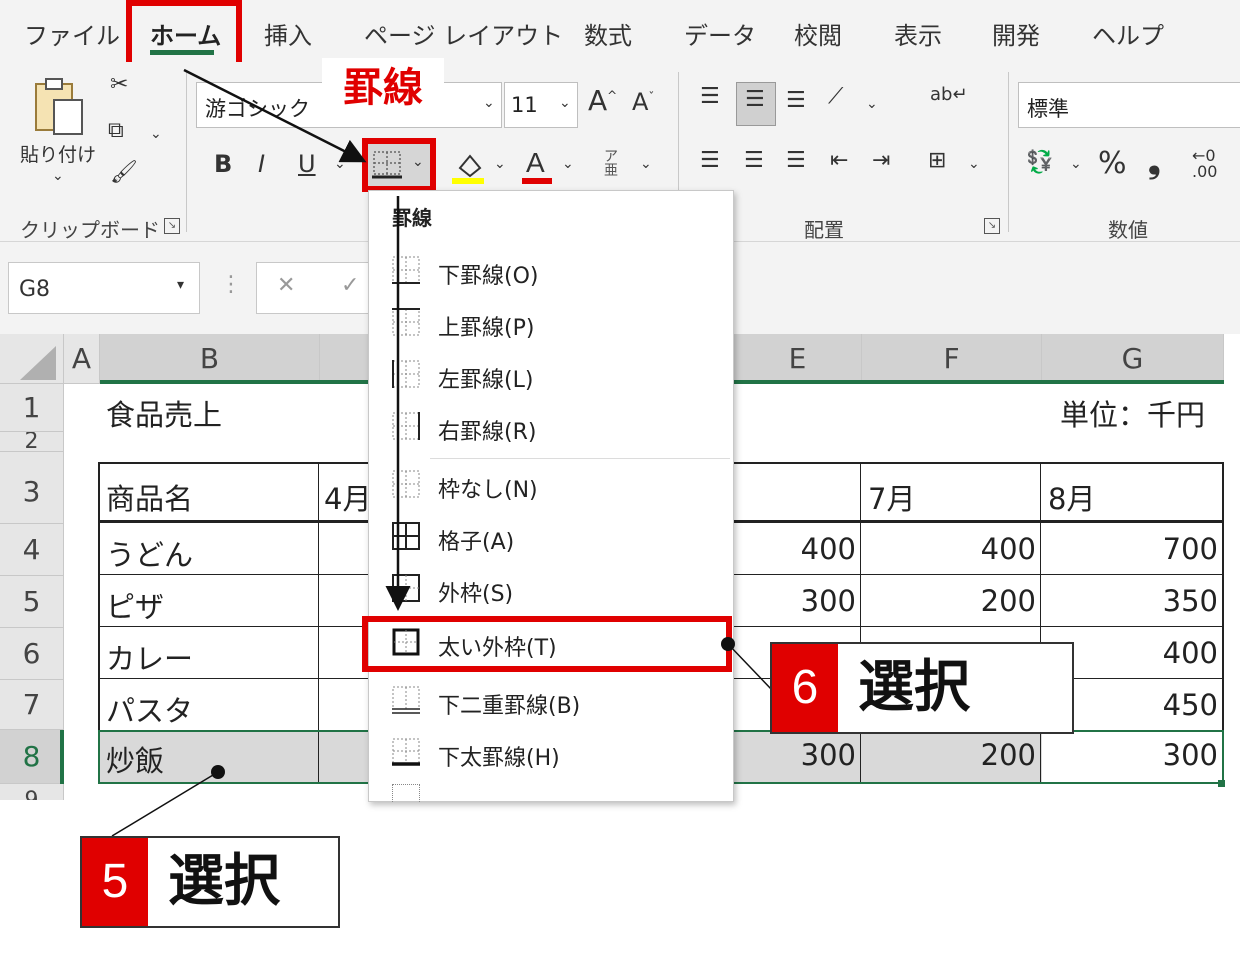  What do you see at coordinates (119, 84) in the screenshot?
I see `cut-icon: ✂` at bounding box center [119, 84].